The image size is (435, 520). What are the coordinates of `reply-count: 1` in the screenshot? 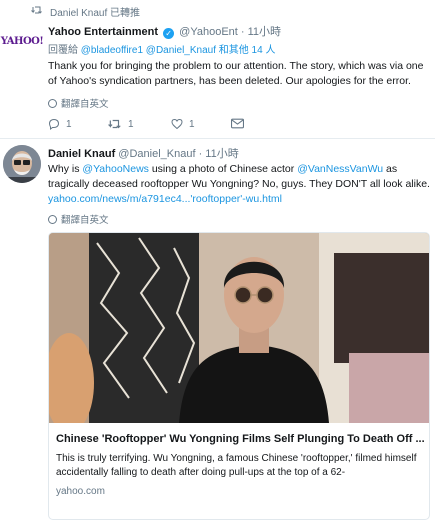 It's located at (69, 124).